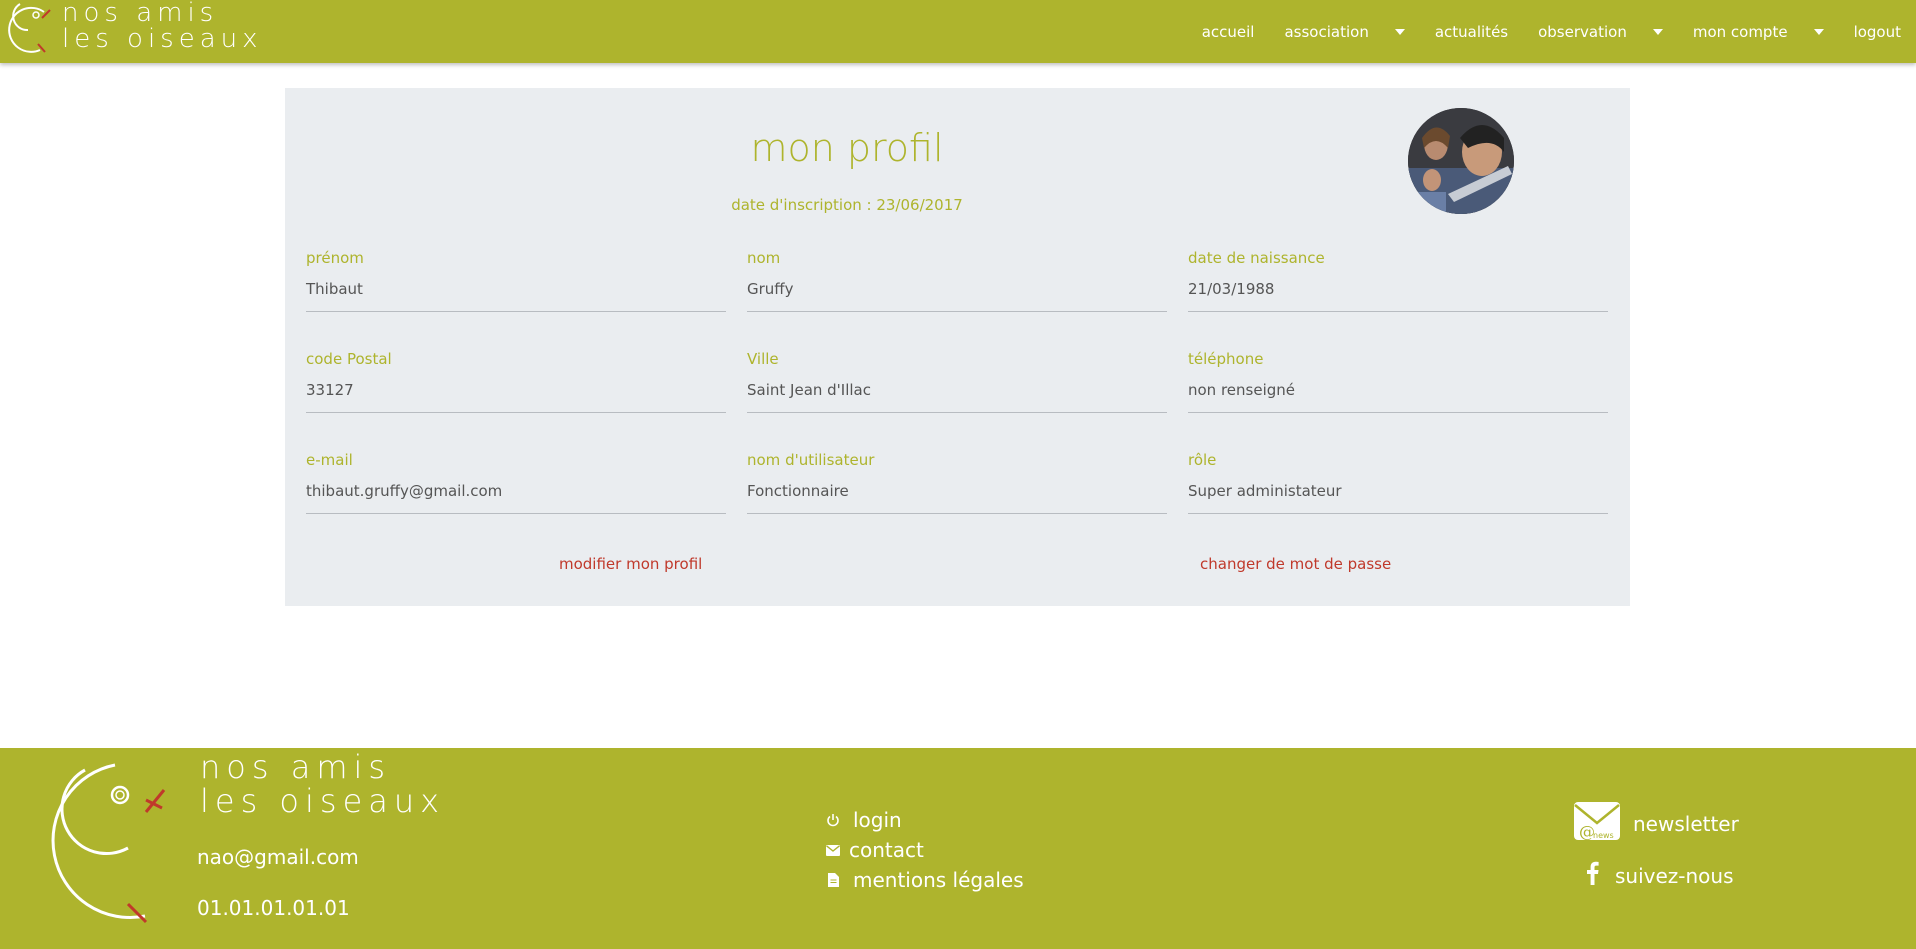 Image resolution: width=1916 pixels, height=949 pixels. I want to click on nav-label: logout, so click(1877, 31).